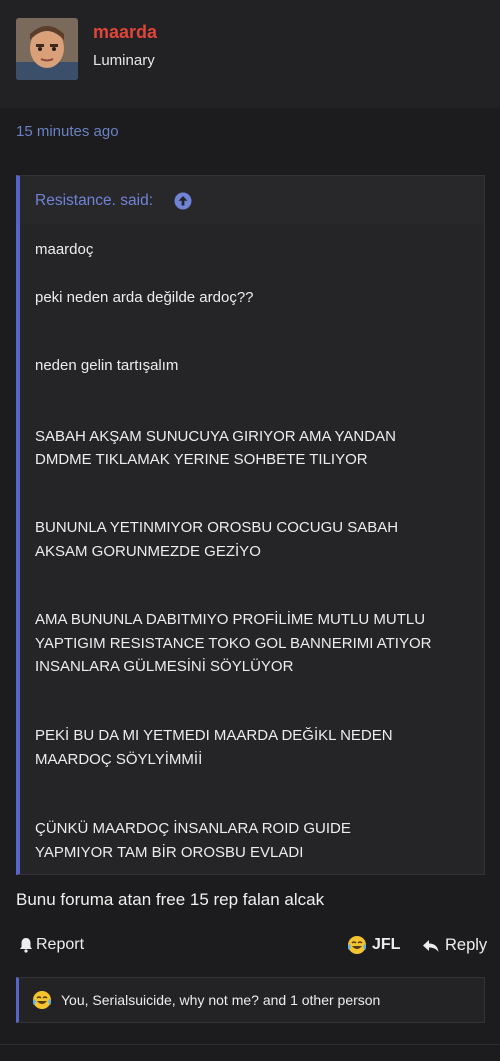  What do you see at coordinates (124, 60) in the screenshot?
I see `user-title: Luminary` at bounding box center [124, 60].